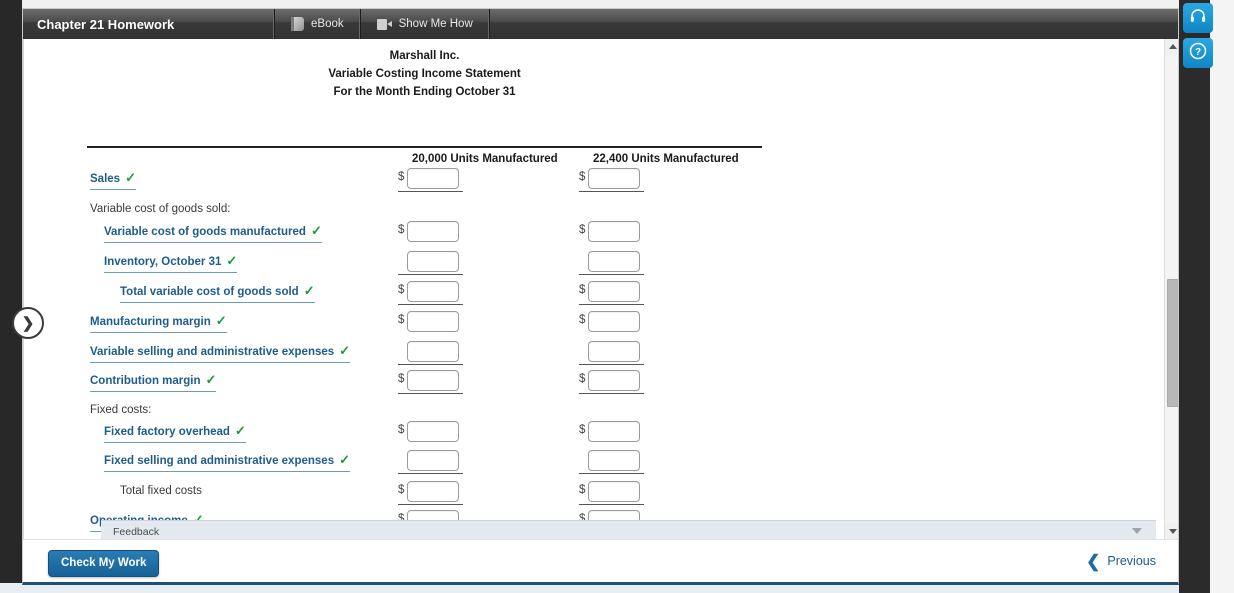 The height and width of the screenshot is (593, 1234). I want to click on tab-ebook: eBook, so click(318, 24).